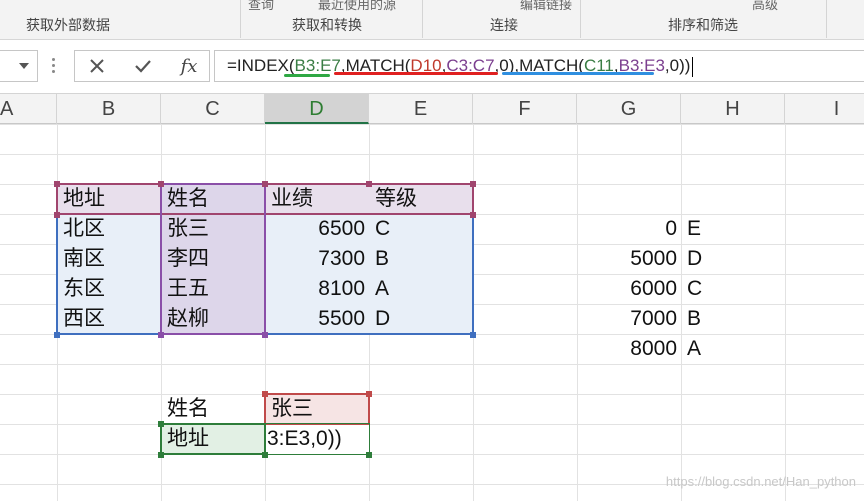  I want to click on formula-text: ,0)), so click(677, 65).